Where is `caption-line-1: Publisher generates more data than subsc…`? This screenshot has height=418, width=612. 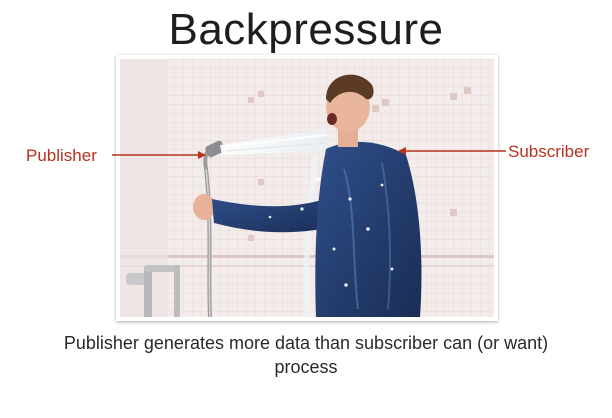 caption-line-1: Publisher generates more data than subsc… is located at coordinates (306, 343).